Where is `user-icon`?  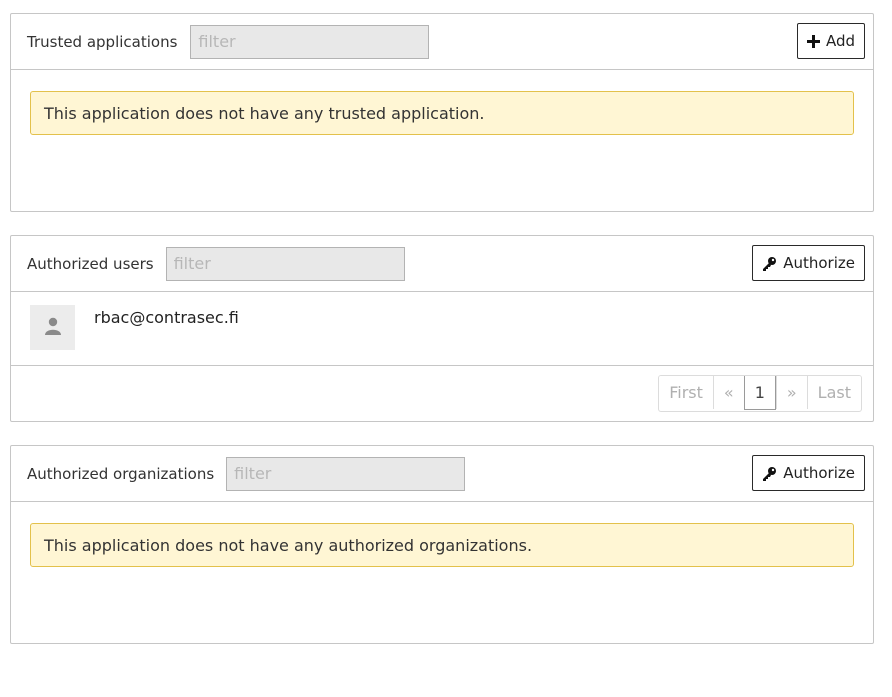
user-icon is located at coordinates (52, 328).